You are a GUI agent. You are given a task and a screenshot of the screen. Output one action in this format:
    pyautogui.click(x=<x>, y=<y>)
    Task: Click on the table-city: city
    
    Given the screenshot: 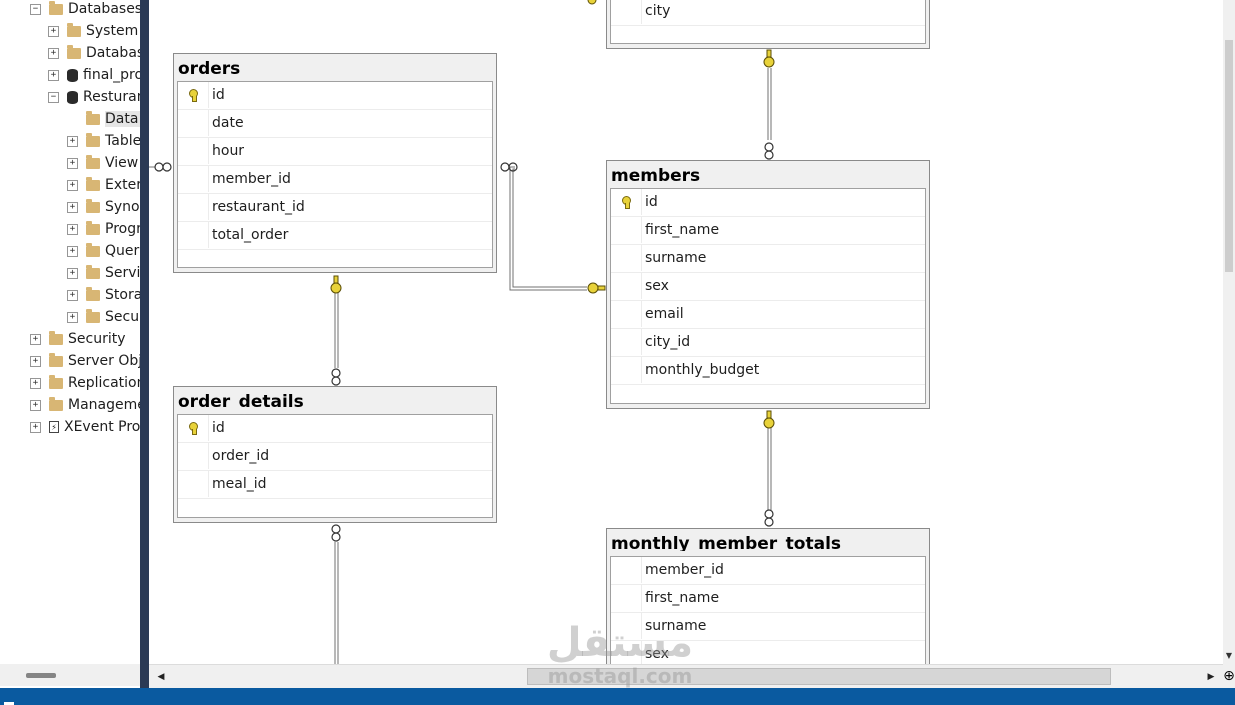 What is the action you would take?
    pyautogui.click(x=768, y=24)
    